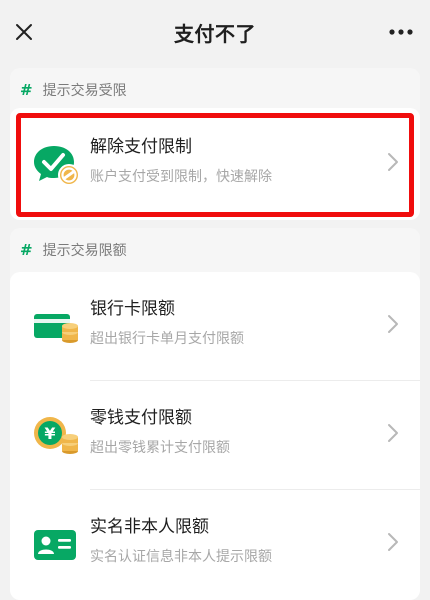 The image size is (430, 600). I want to click on id-card-icon, so click(55, 545).